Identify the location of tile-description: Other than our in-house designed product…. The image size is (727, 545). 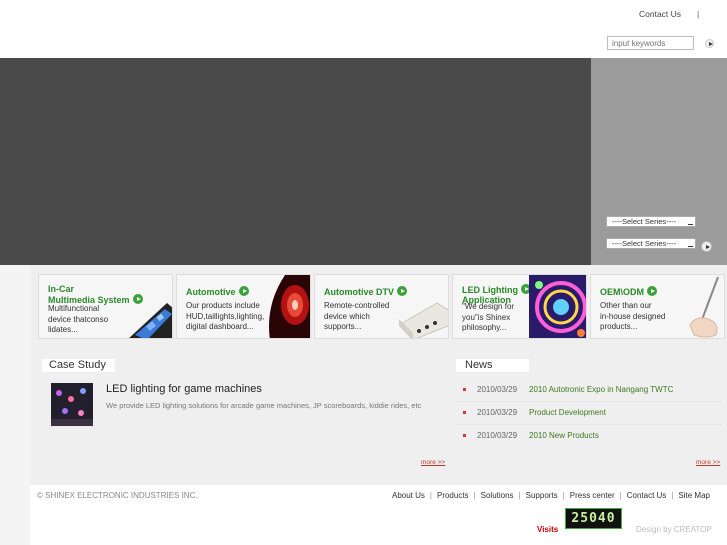
(633, 316).